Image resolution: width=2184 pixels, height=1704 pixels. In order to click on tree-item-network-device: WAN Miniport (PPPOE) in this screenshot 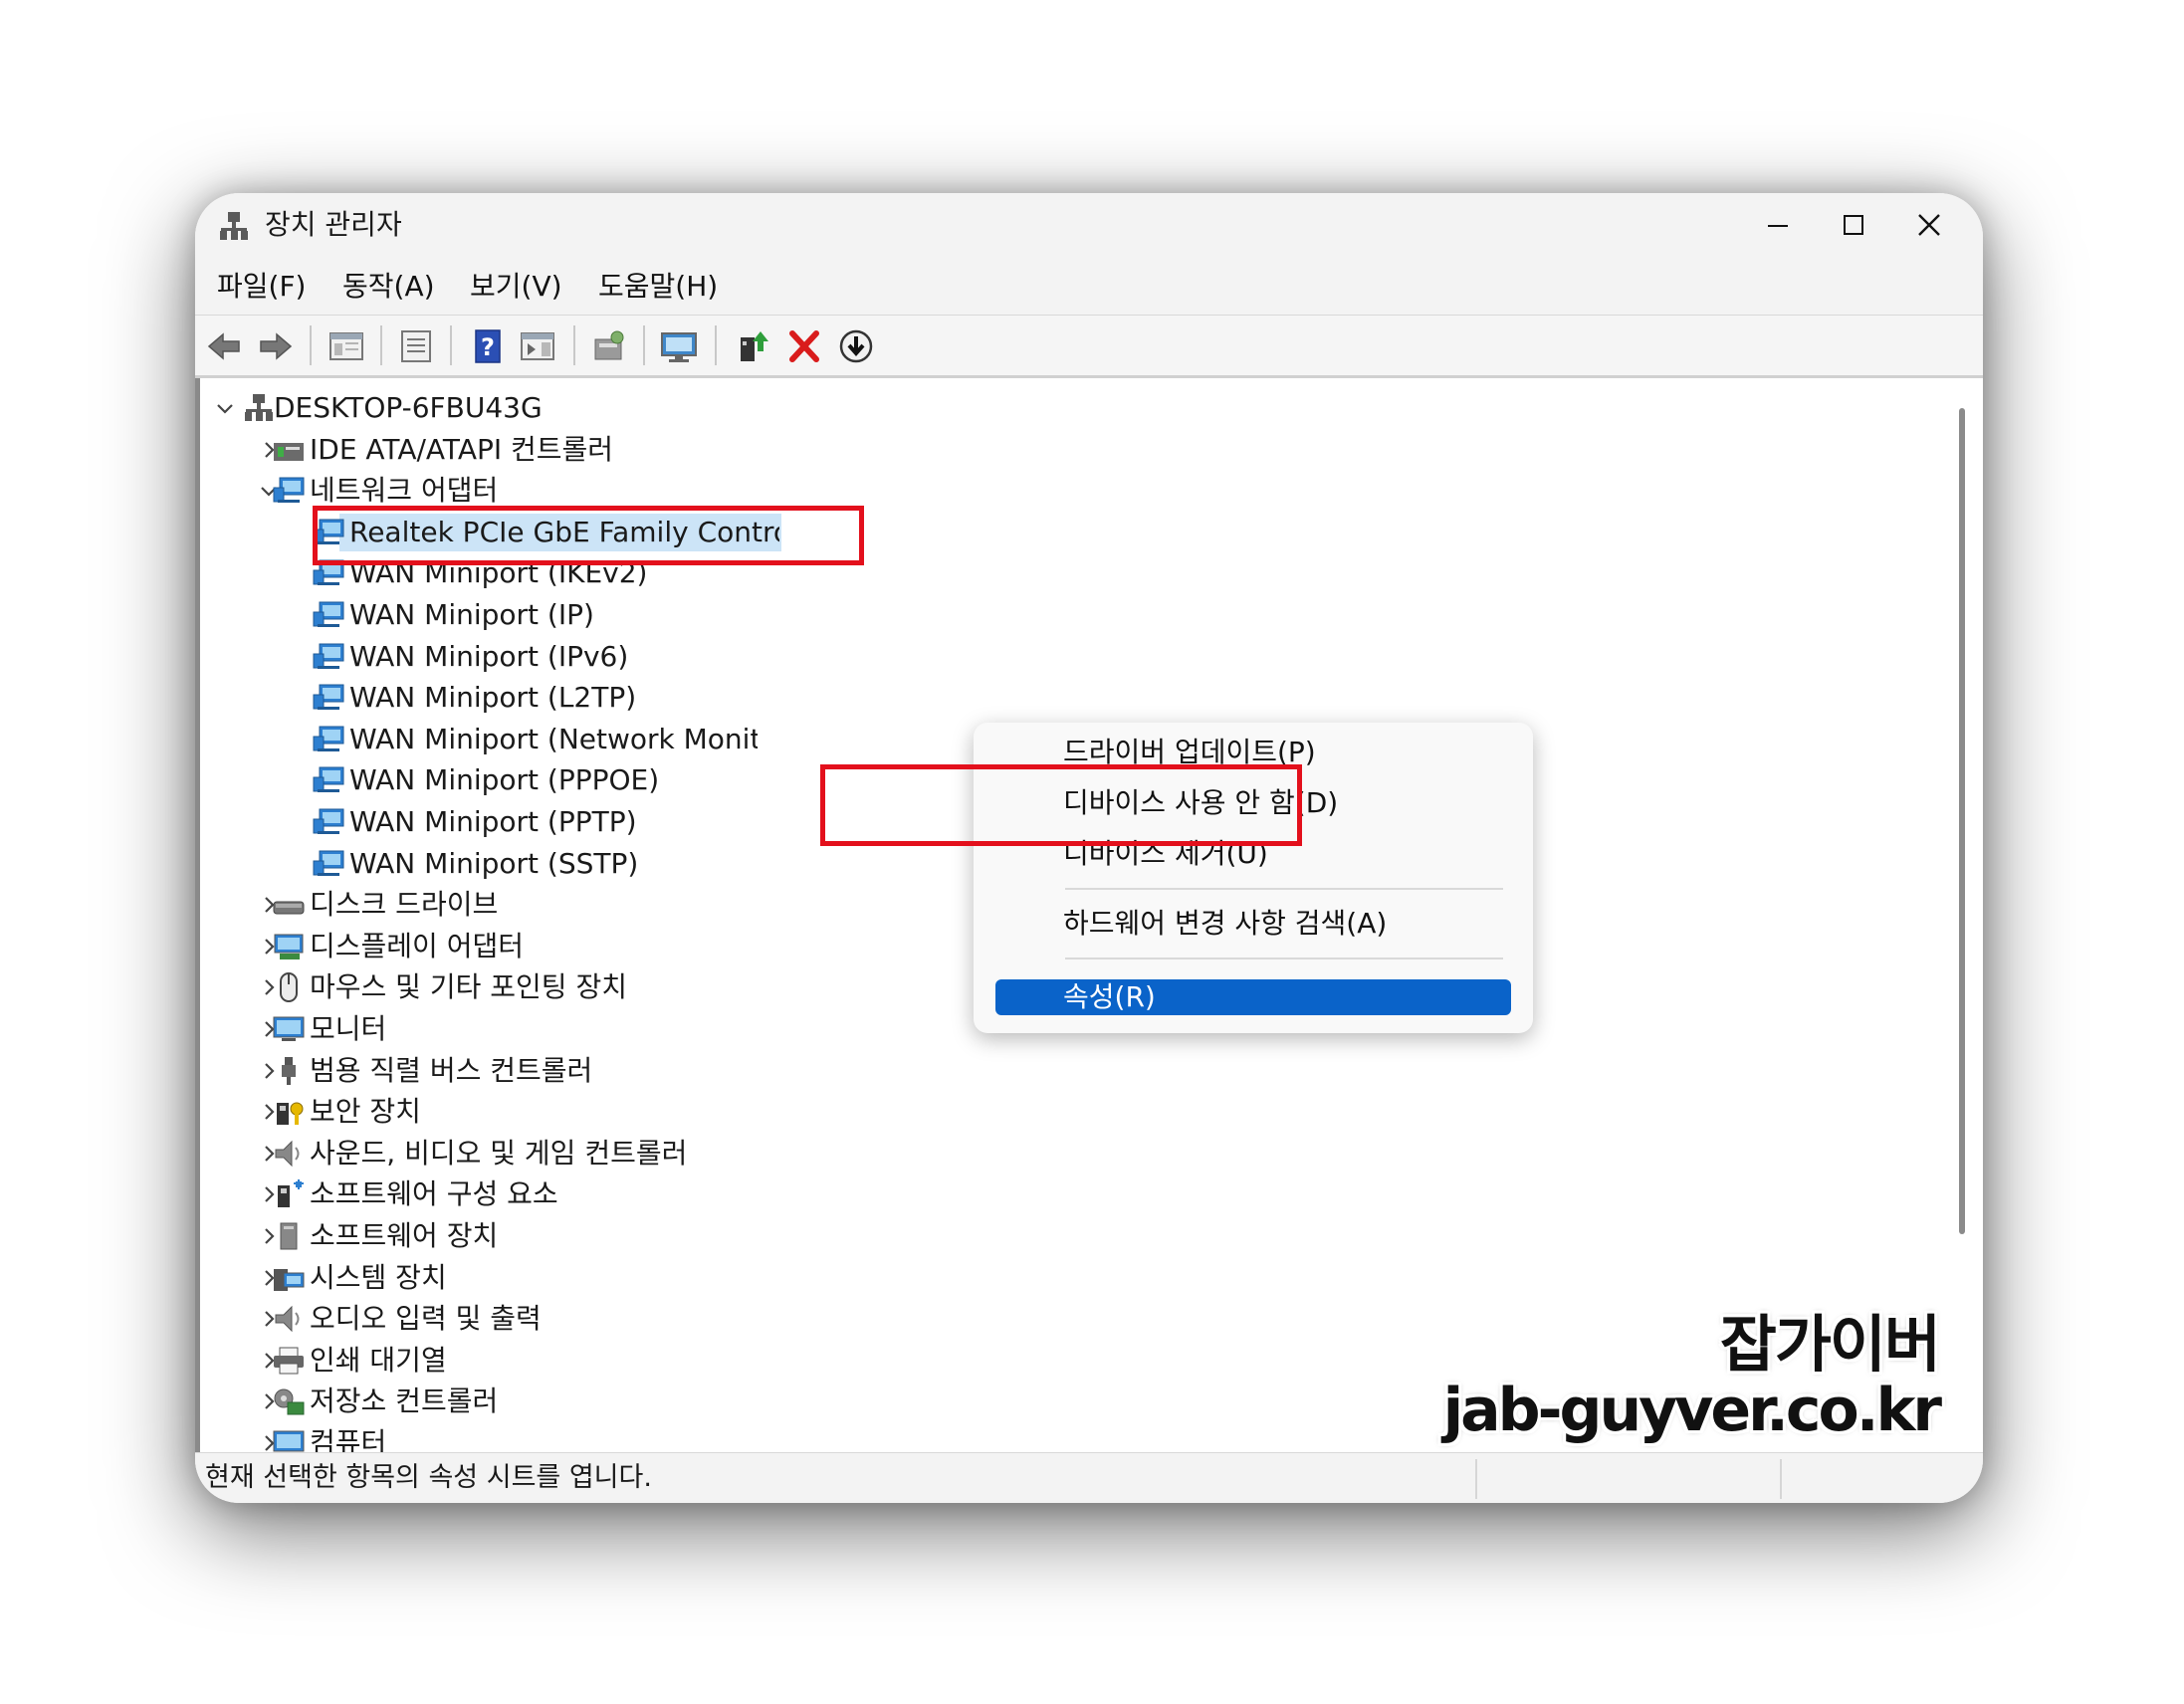, I will do `click(504, 780)`.